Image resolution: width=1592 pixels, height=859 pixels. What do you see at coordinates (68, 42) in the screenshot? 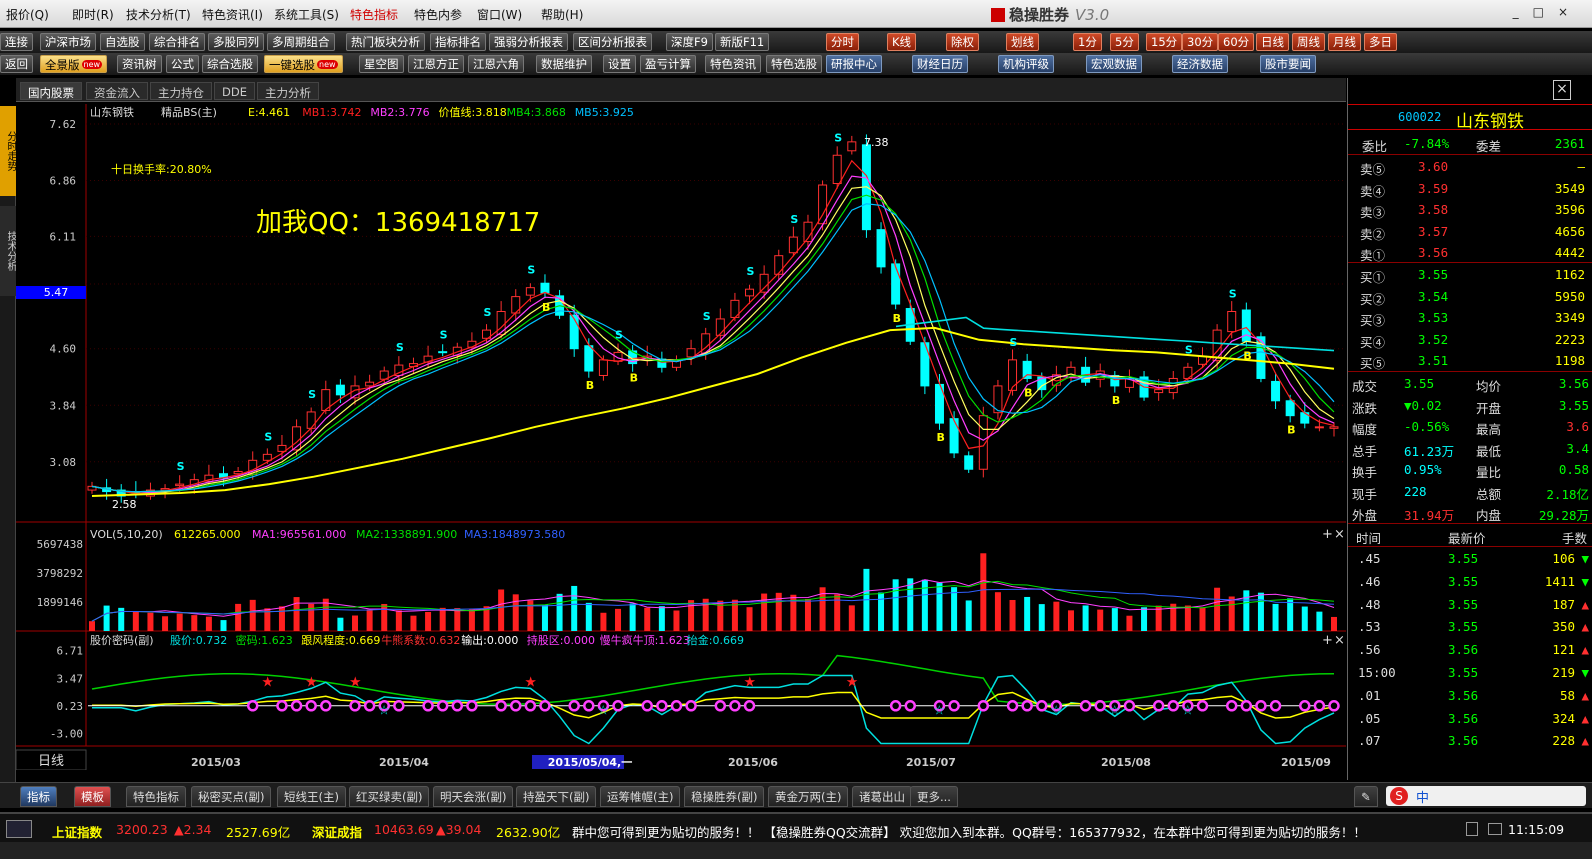
I see `btn-sh-sz-market: 沪深市场` at bounding box center [68, 42].